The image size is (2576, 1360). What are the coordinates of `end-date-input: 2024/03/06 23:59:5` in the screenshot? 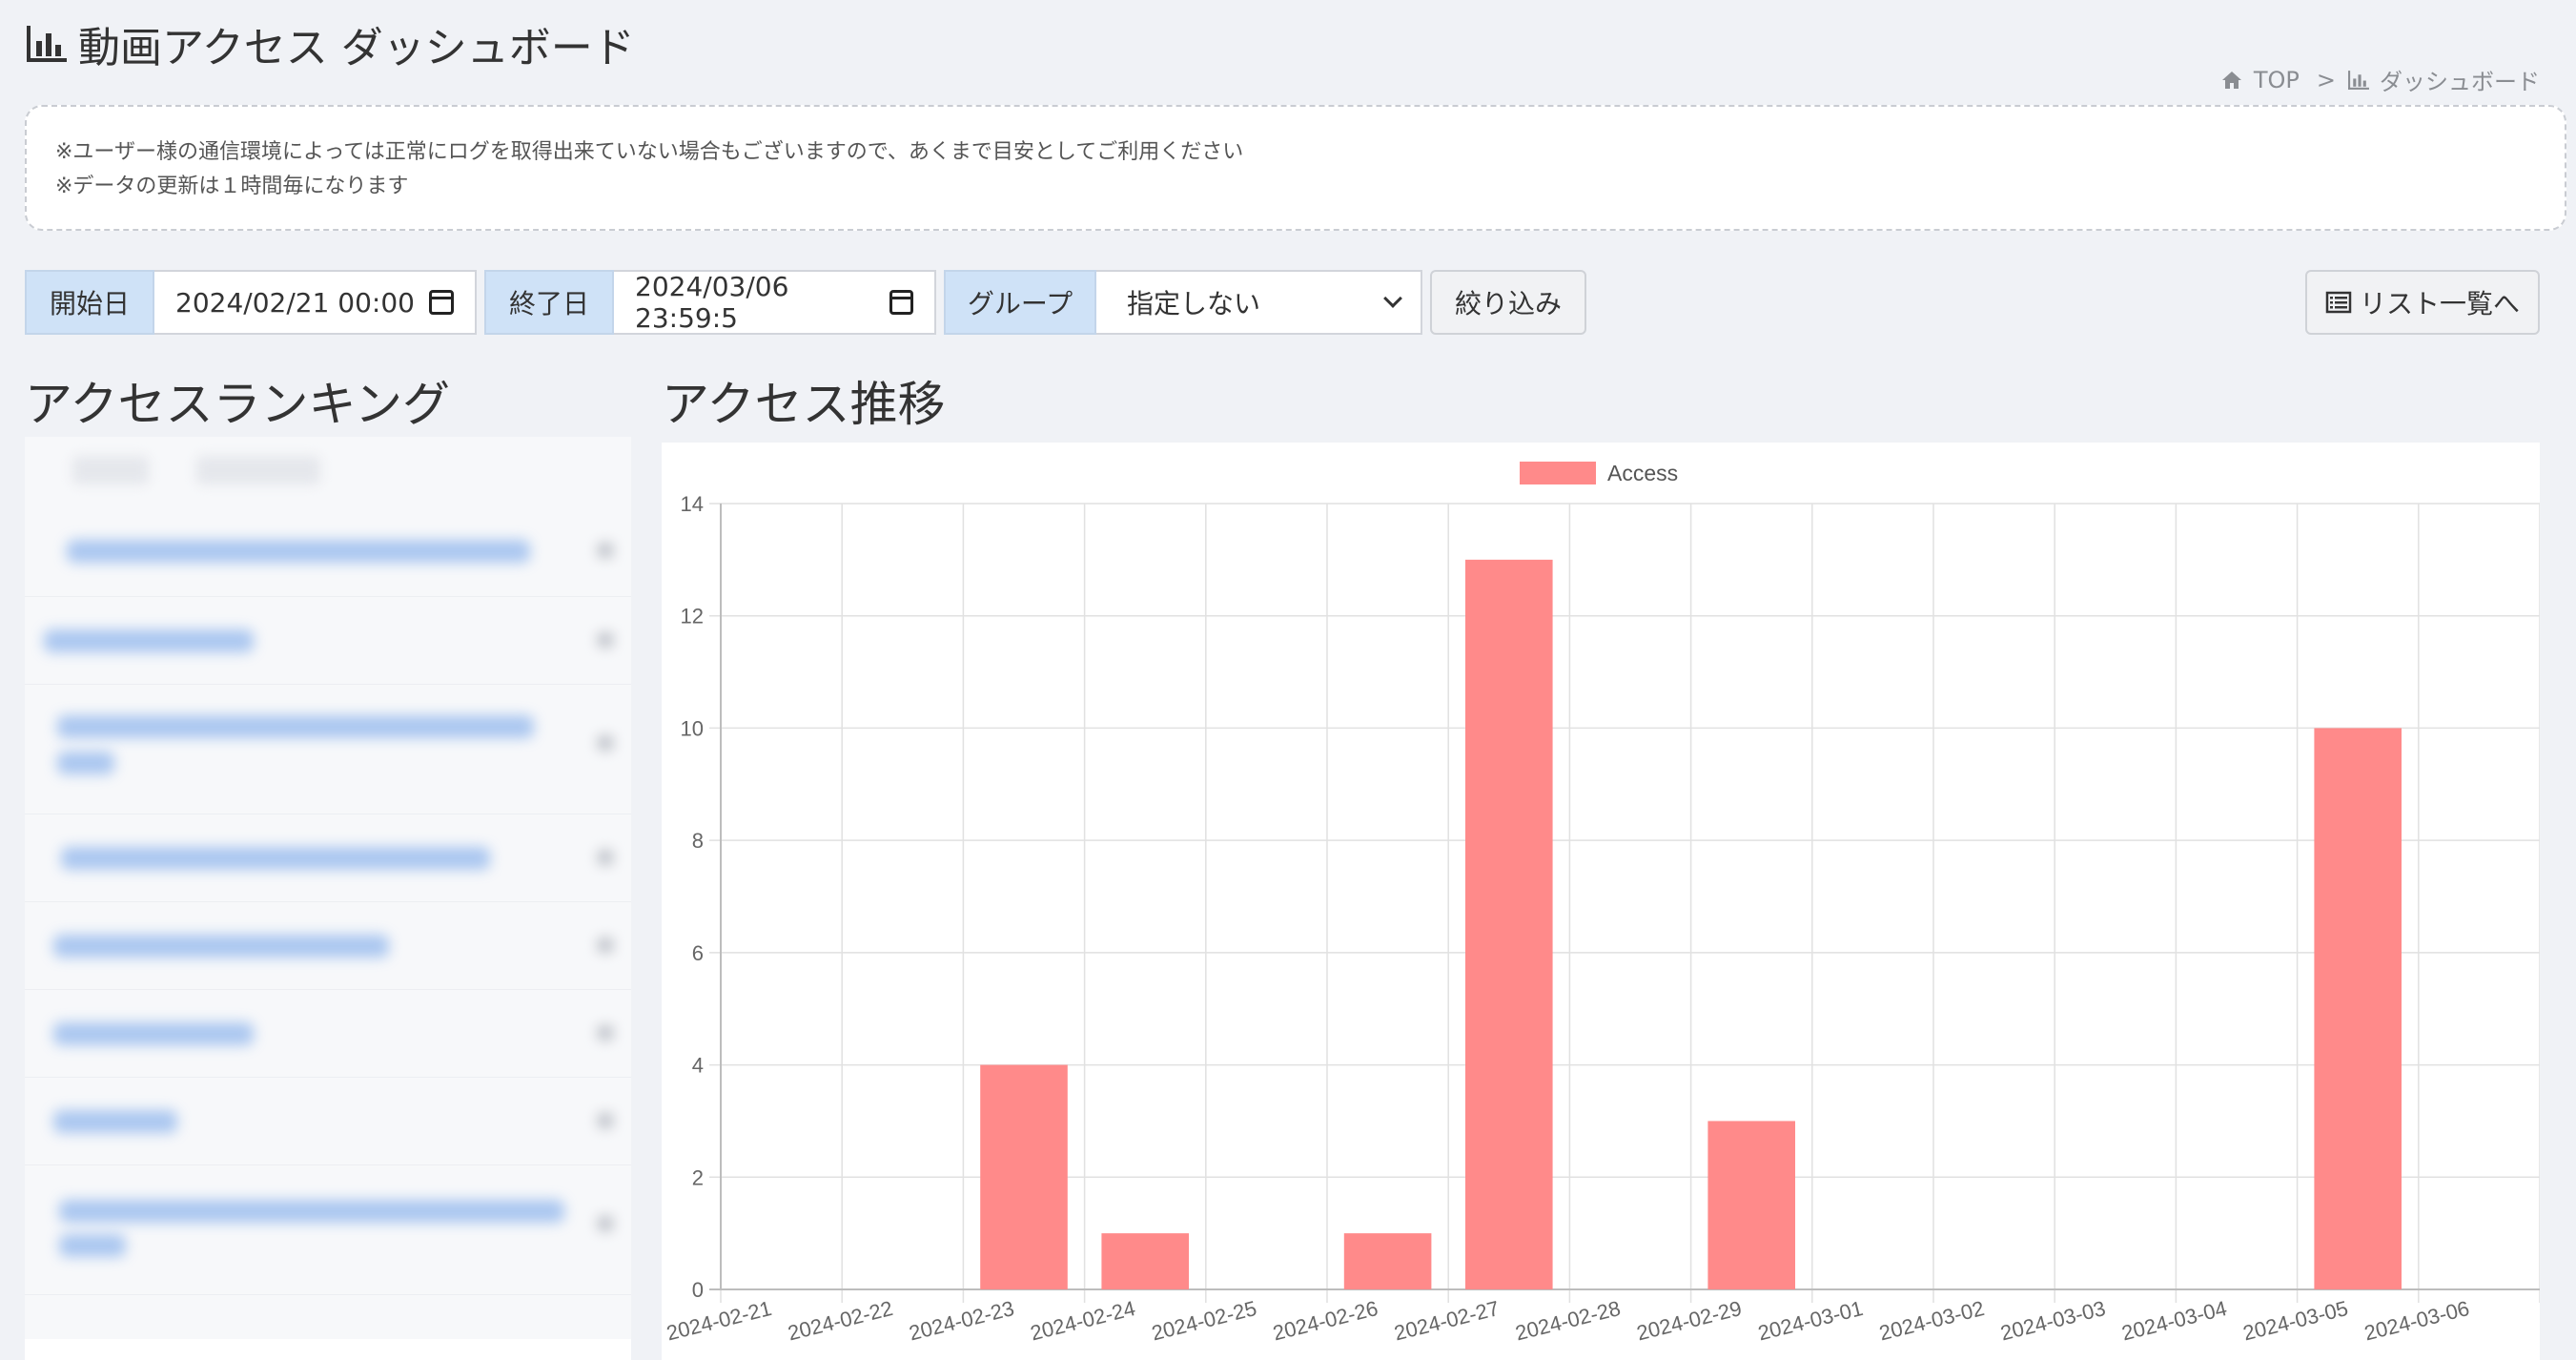 It's located at (775, 302).